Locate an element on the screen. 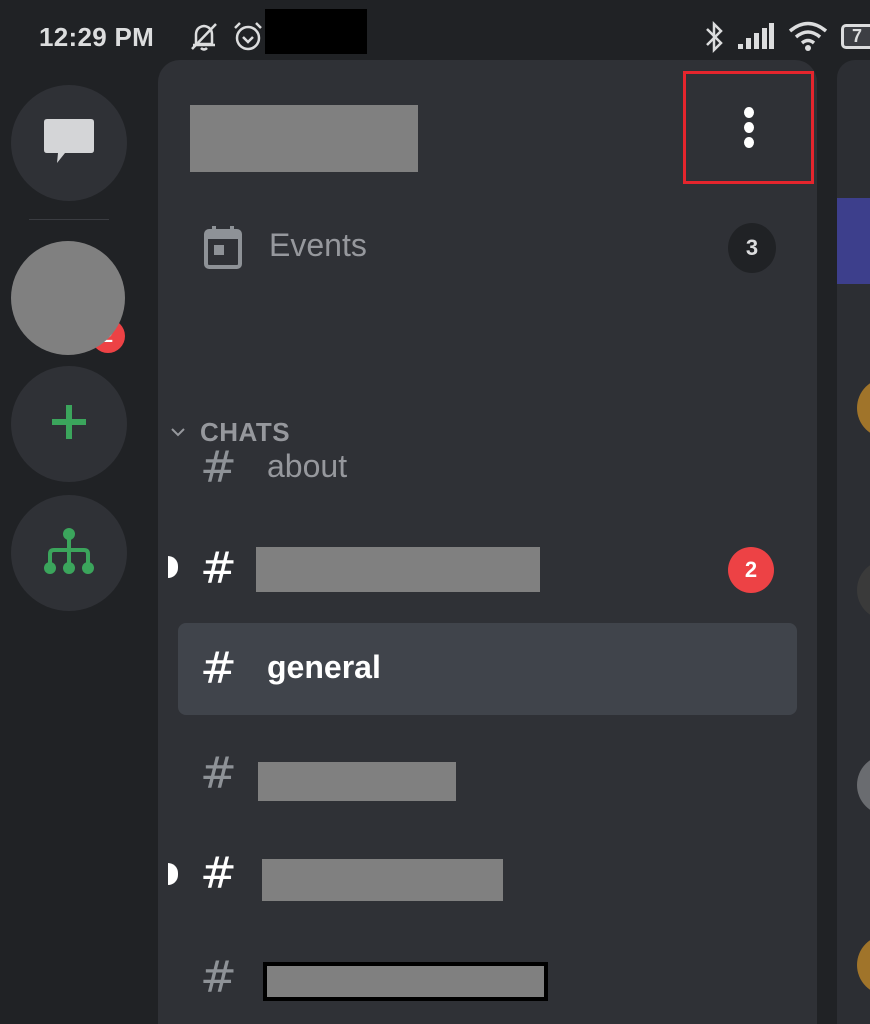 This screenshot has height=1024, width=870. direct-messages-button is located at coordinates (69, 143).